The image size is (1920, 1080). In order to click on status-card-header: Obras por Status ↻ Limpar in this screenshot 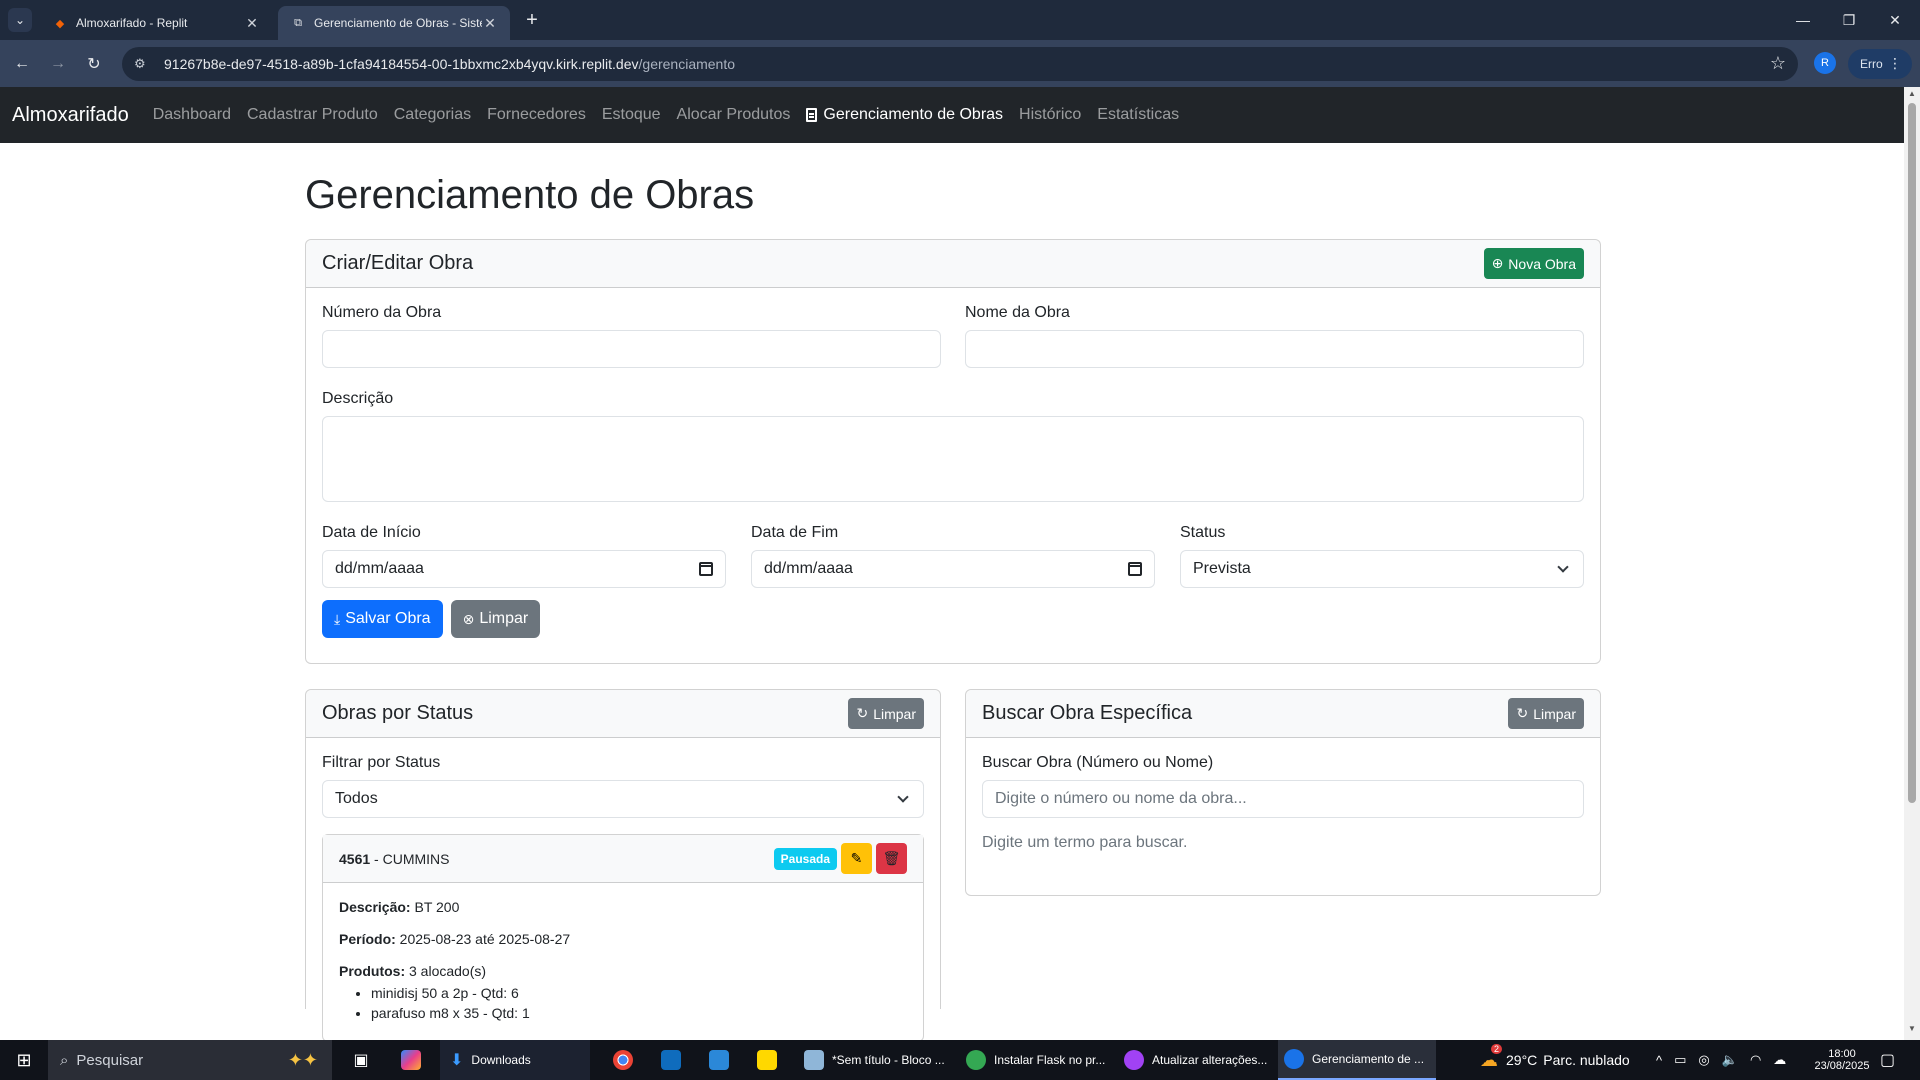, I will do `click(623, 714)`.